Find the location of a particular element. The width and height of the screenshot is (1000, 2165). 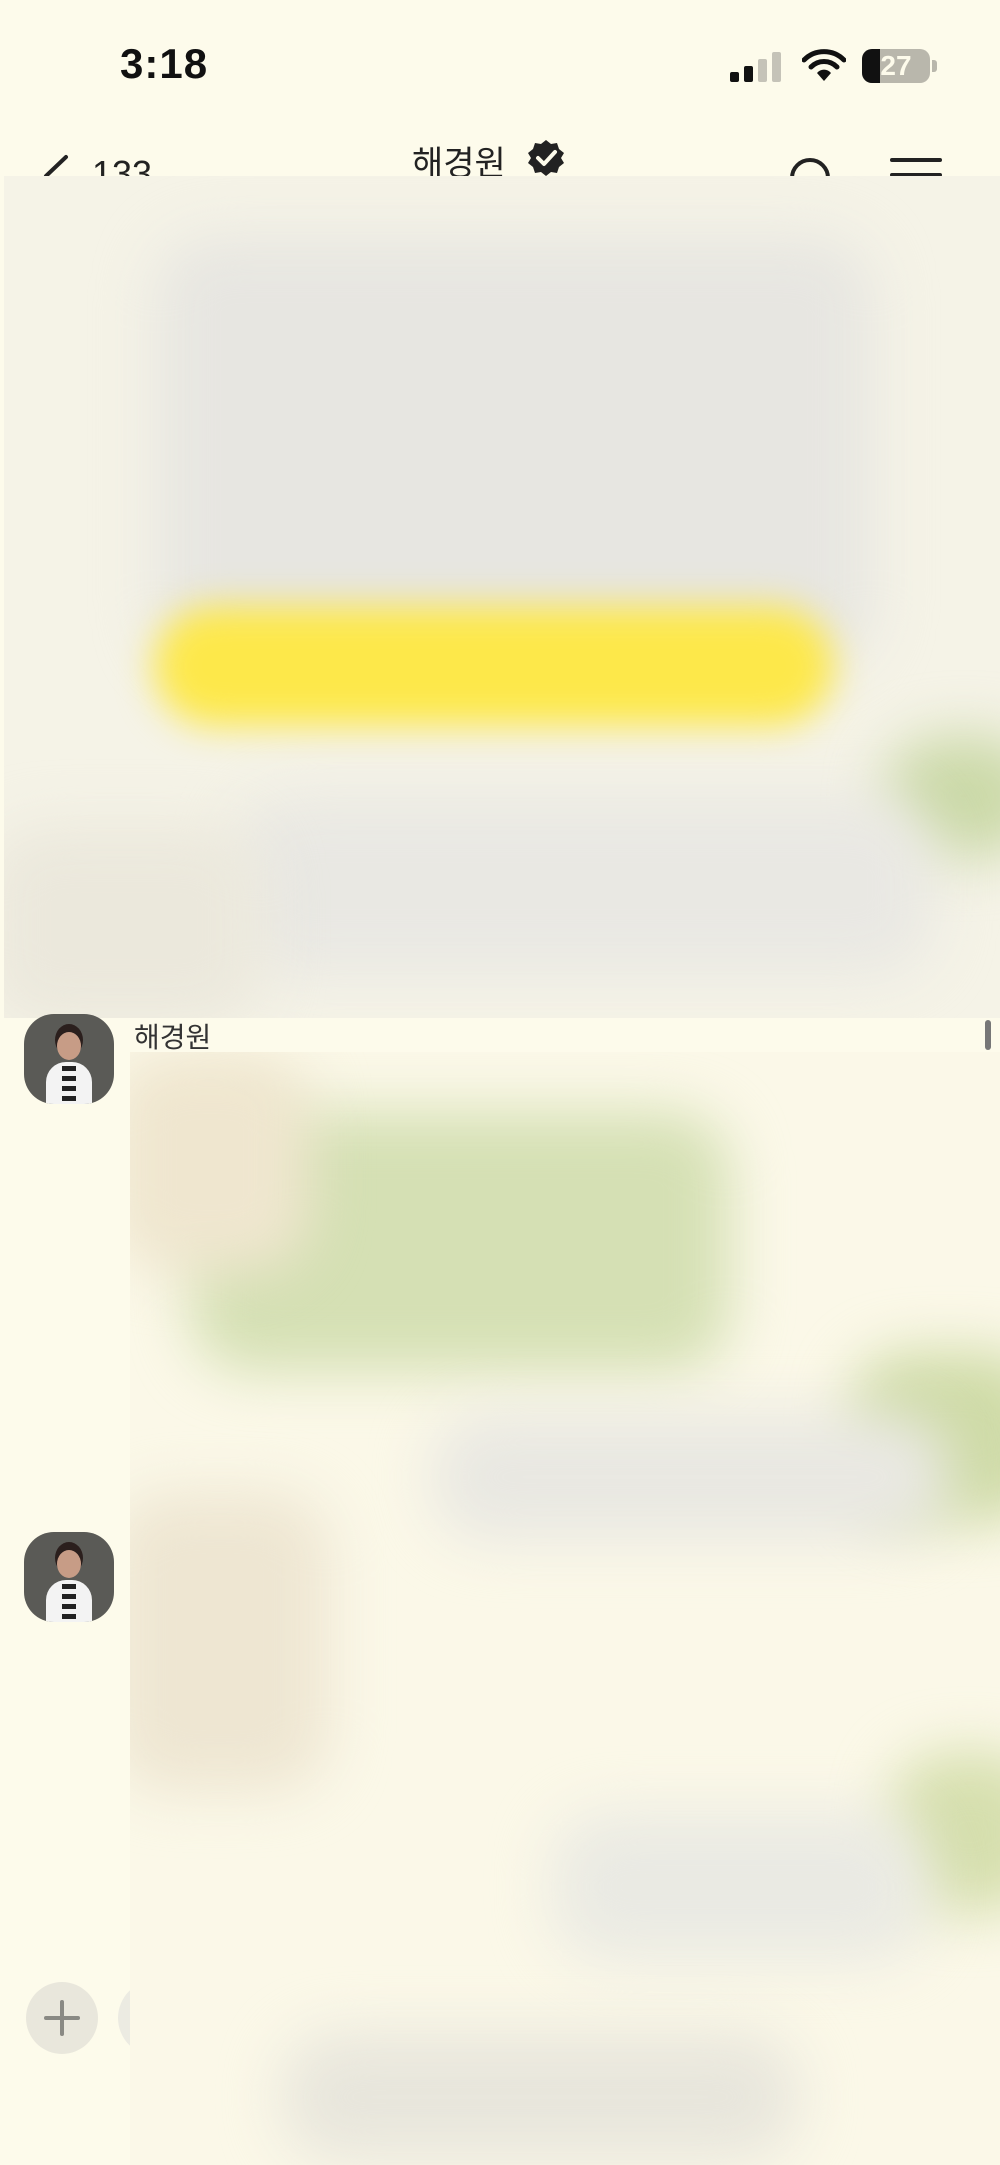

status-time: 3:18 is located at coordinates (164, 63).